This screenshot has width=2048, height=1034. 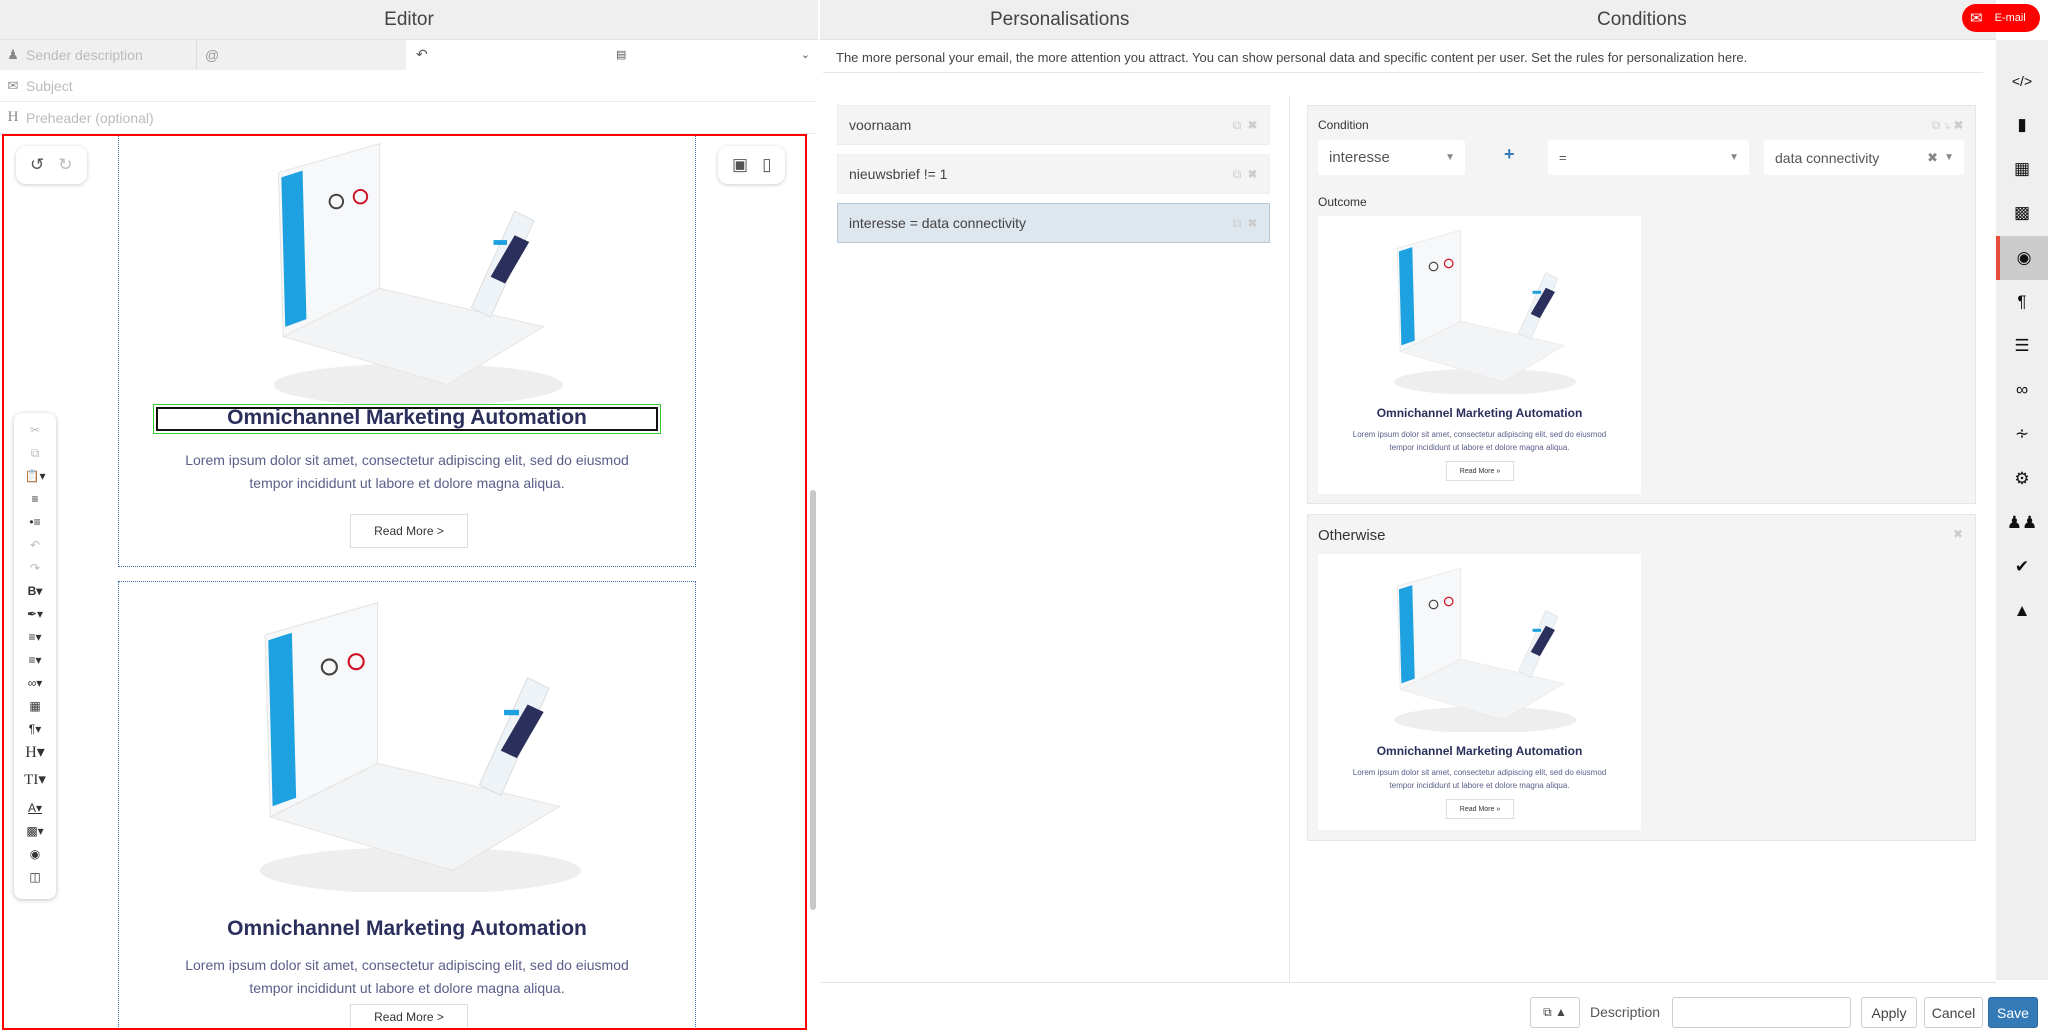 What do you see at coordinates (35, 729) in the screenshot?
I see `paragraph-icon: ¶▾` at bounding box center [35, 729].